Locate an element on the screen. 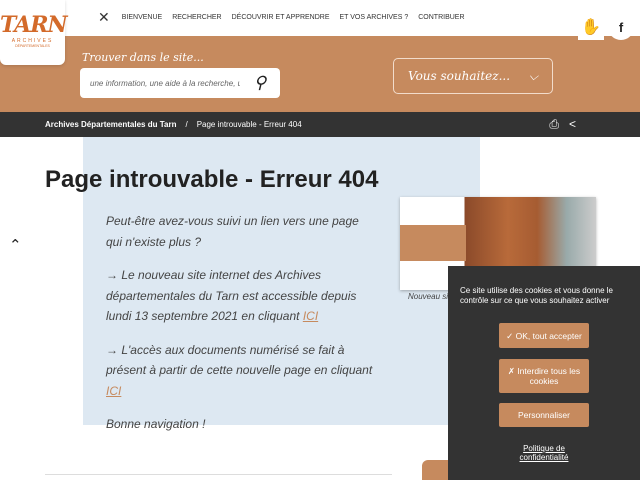 The width and height of the screenshot is (640, 480). breadcrumb-home: Archives Départementales du Tarn is located at coordinates (110, 124).